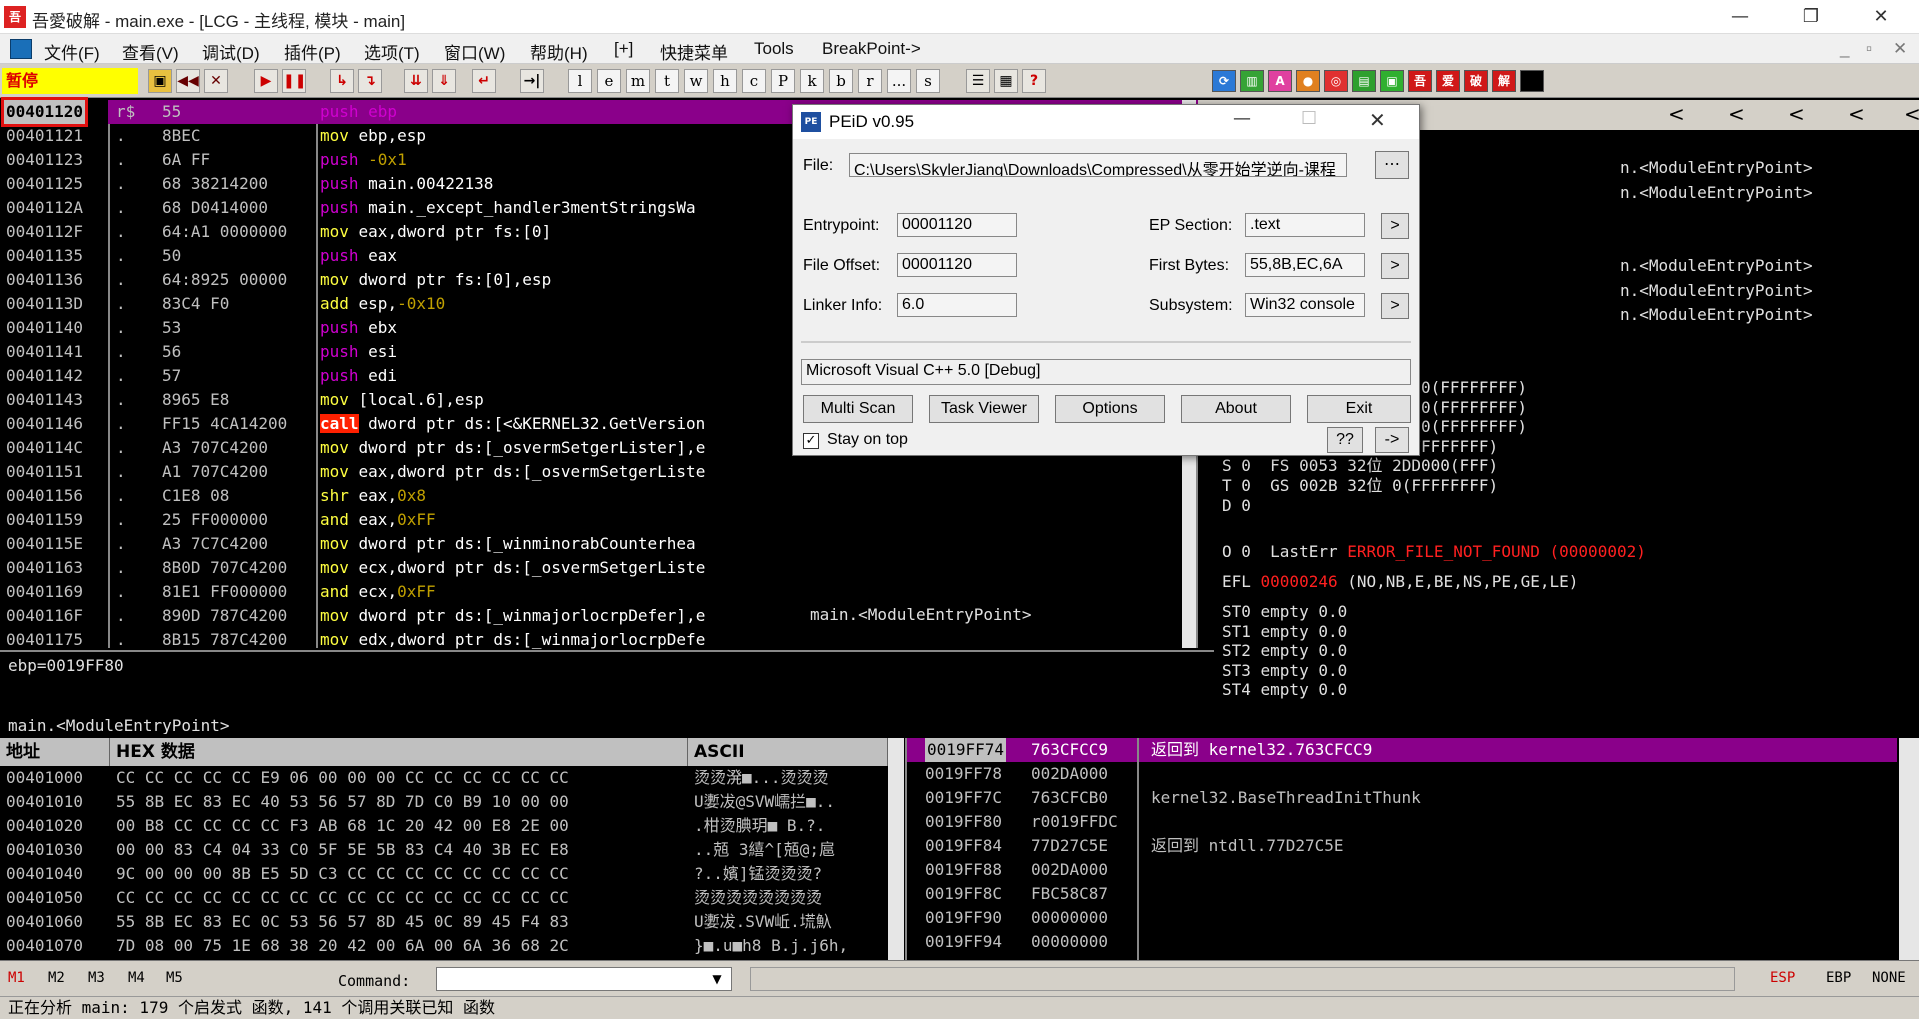  What do you see at coordinates (957, 305) in the screenshot?
I see `linker-info-field: 6.0` at bounding box center [957, 305].